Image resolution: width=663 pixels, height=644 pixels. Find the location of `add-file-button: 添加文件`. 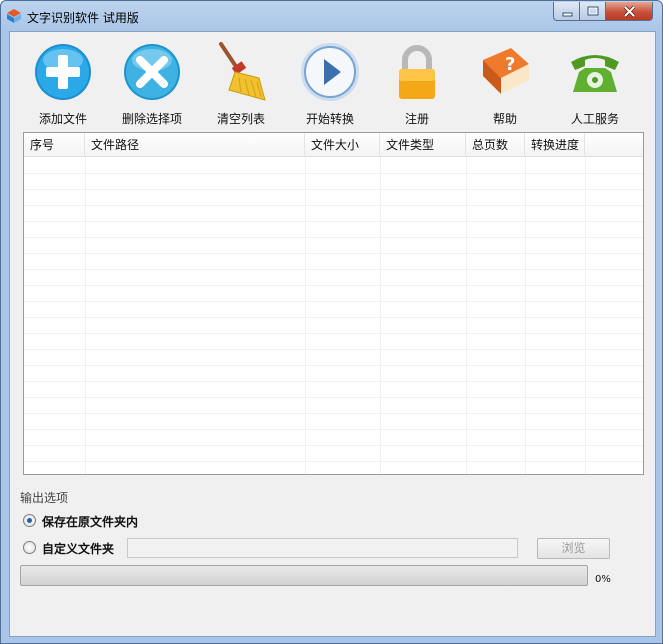

add-file-button: 添加文件 is located at coordinates (63, 81).